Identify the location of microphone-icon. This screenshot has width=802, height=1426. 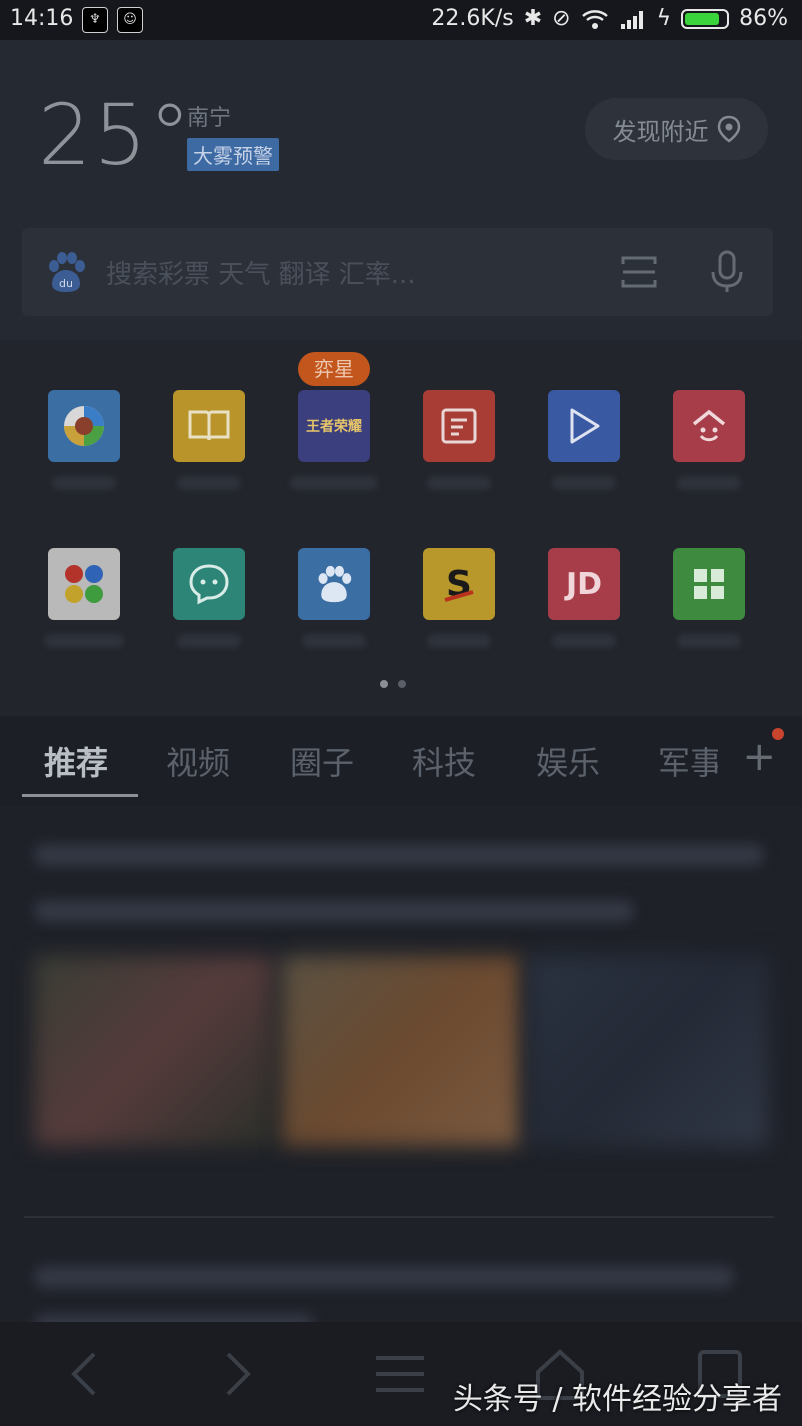
(727, 272).